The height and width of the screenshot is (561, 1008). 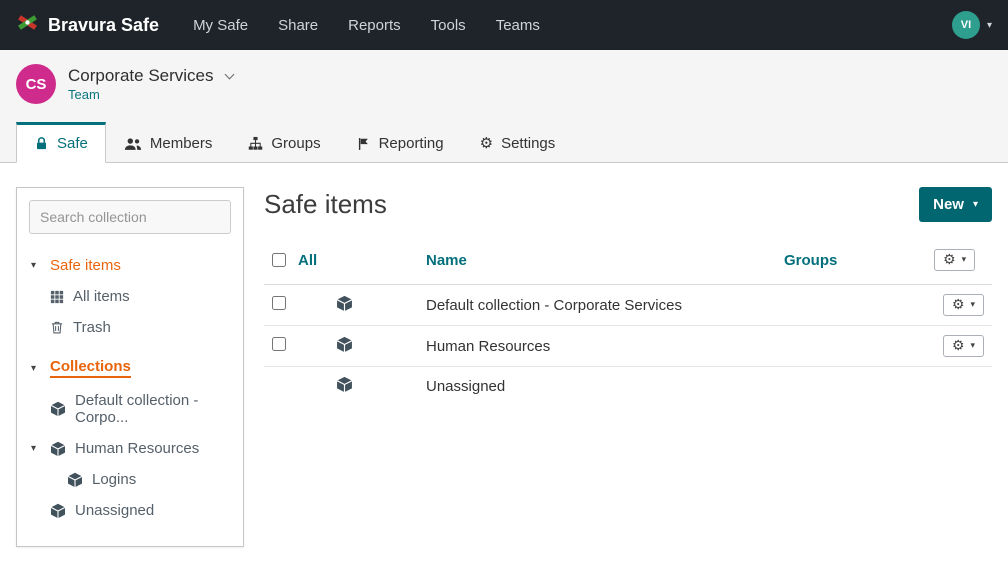 I want to click on sitemap-icon, so click(x=255, y=143).